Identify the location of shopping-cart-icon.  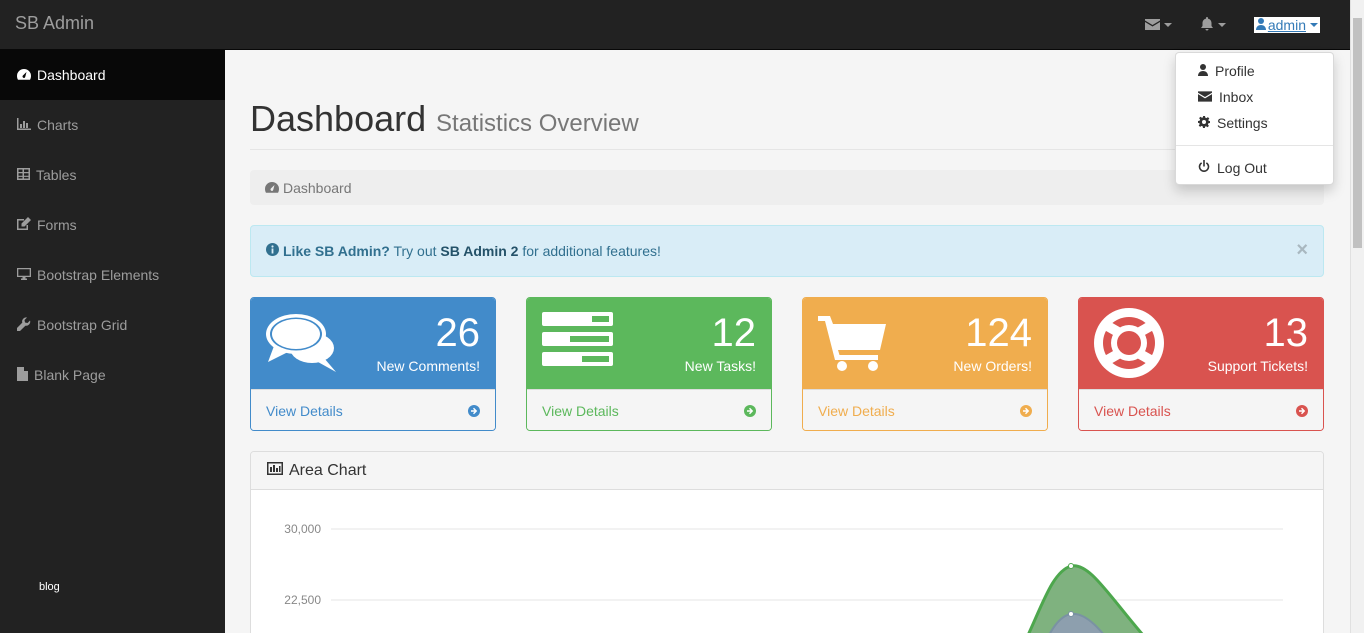
(852, 343).